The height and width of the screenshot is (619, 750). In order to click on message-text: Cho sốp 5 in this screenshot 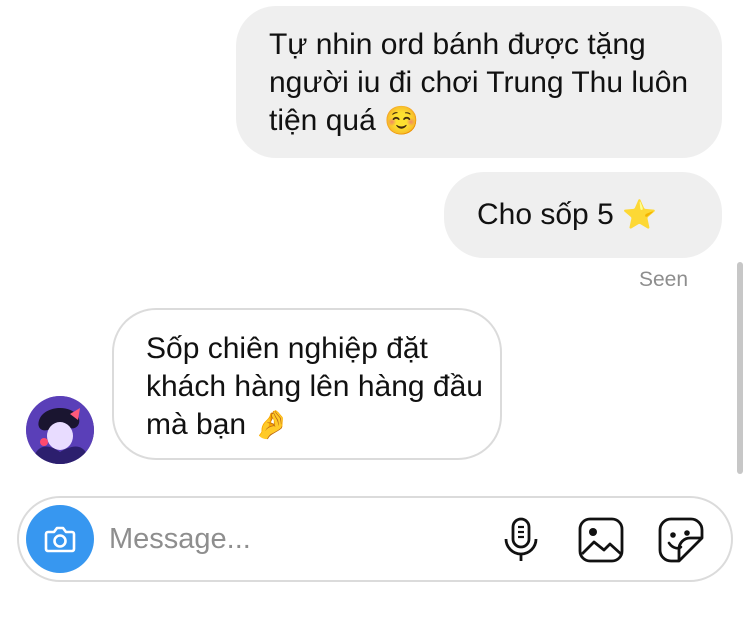, I will do `click(545, 214)`.